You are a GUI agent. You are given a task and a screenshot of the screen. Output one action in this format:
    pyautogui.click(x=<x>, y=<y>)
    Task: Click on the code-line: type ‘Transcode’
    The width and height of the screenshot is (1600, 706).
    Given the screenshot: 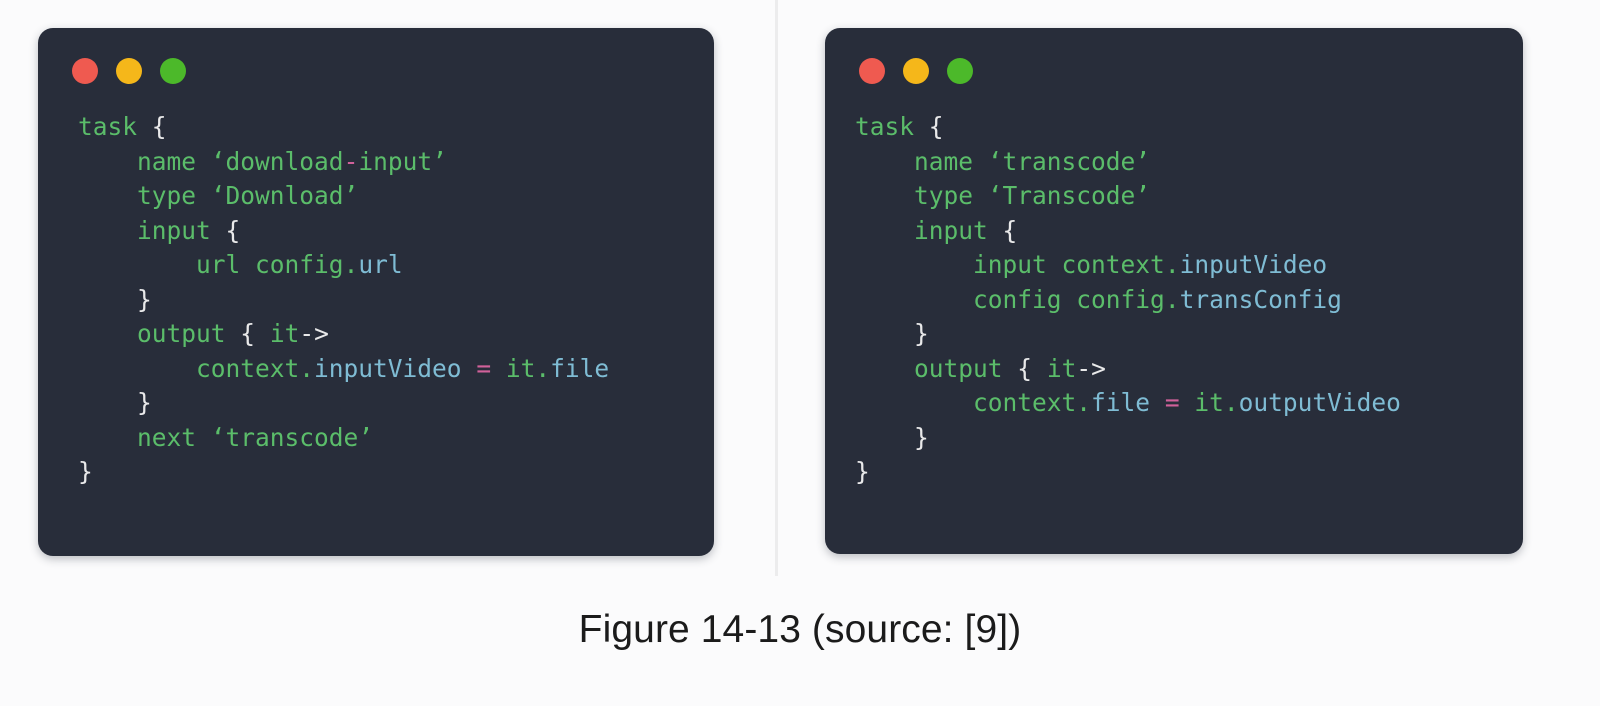 What is the action you would take?
    pyautogui.click(x=1189, y=196)
    